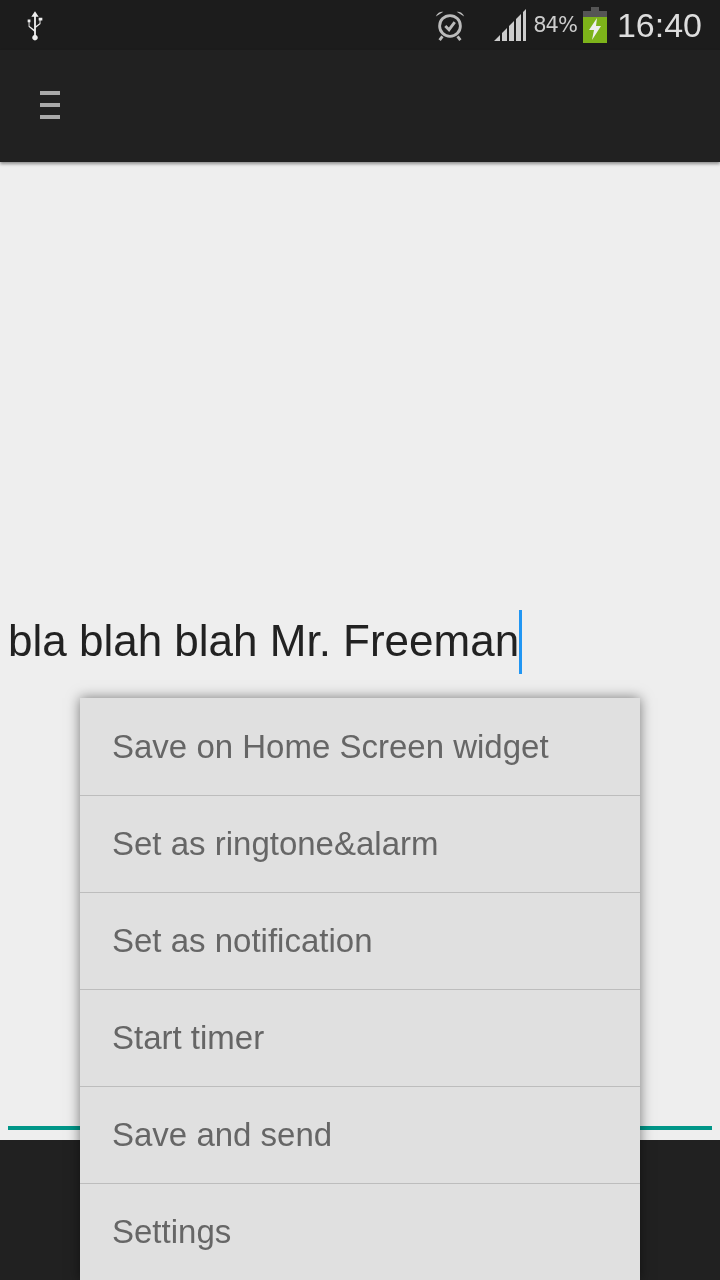 The width and height of the screenshot is (720, 1280). I want to click on menu-icon, so click(50, 106).